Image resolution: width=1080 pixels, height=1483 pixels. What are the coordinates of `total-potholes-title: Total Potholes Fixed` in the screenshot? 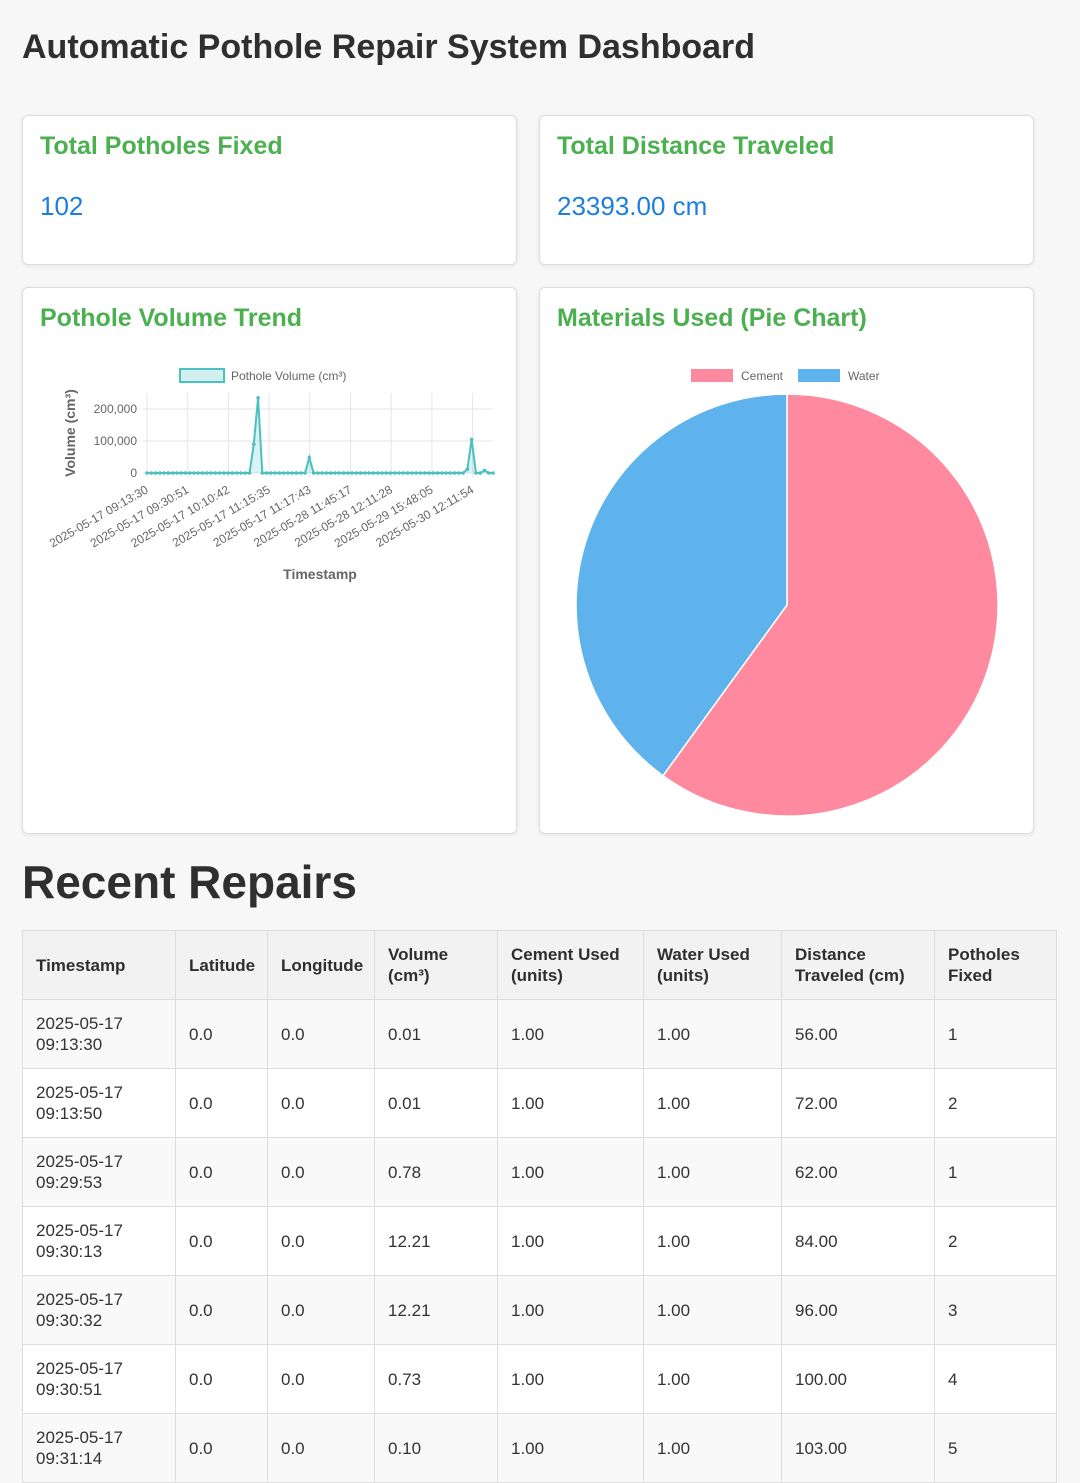 It's located at (161, 146).